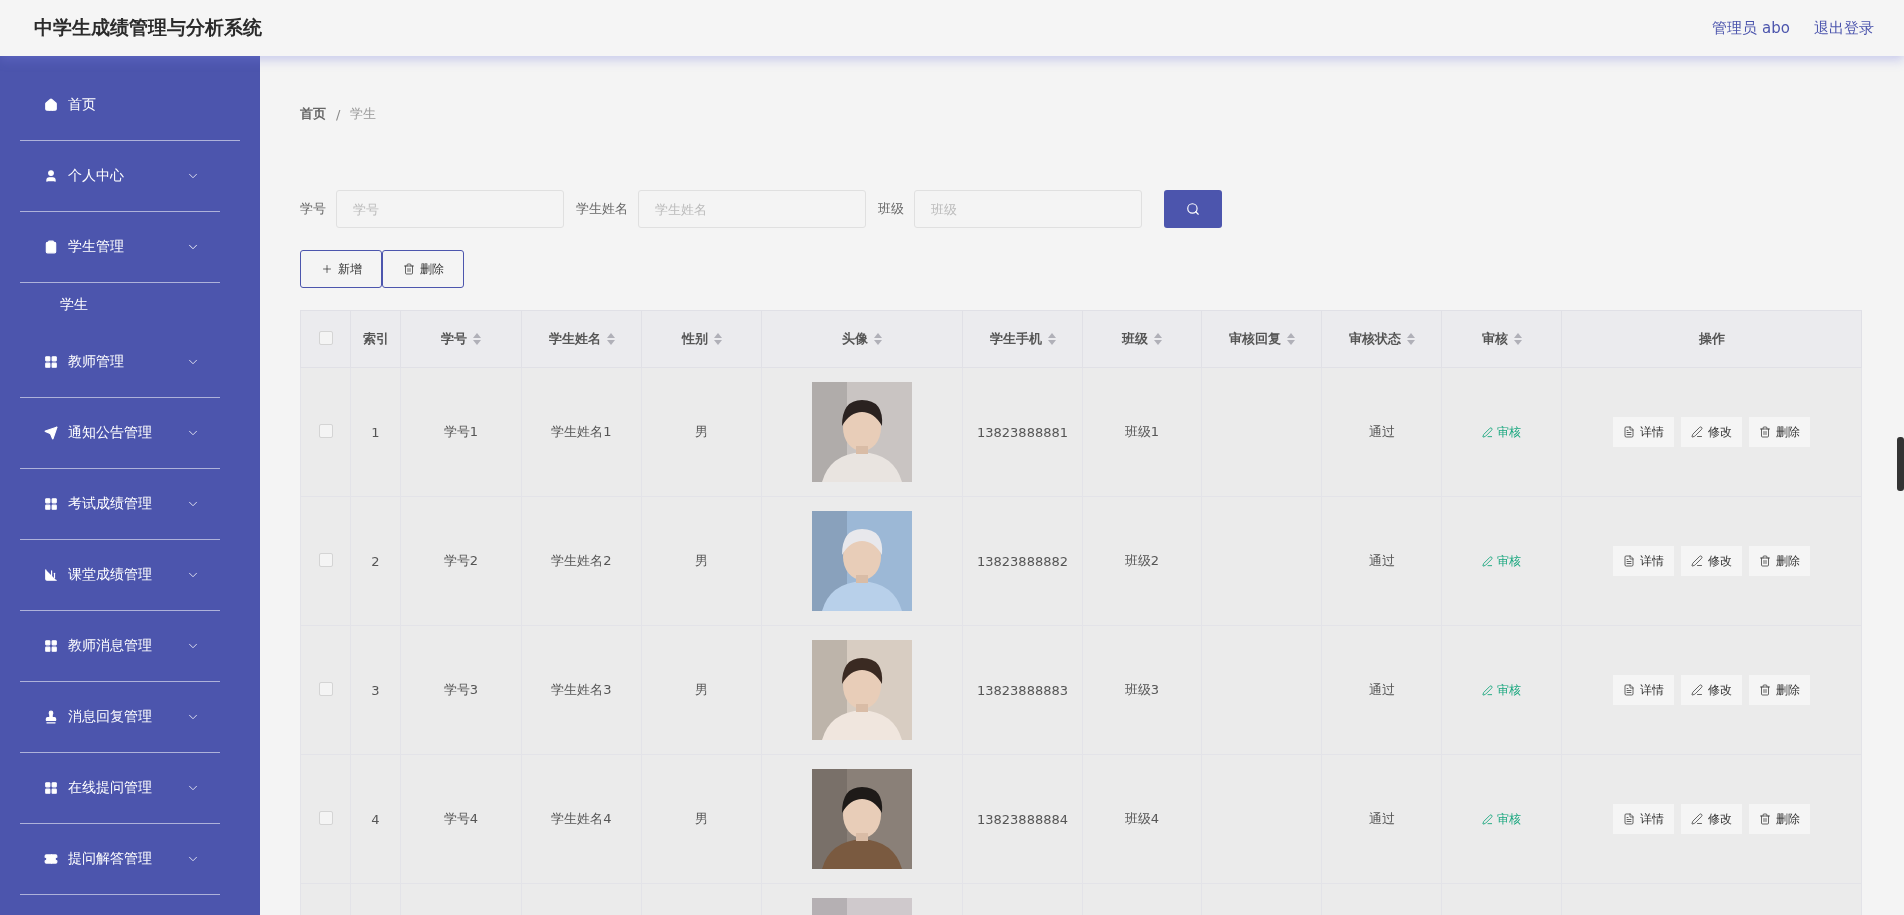 This screenshot has width=1904, height=915. I want to click on column-header: 操作, so click(1711, 339).